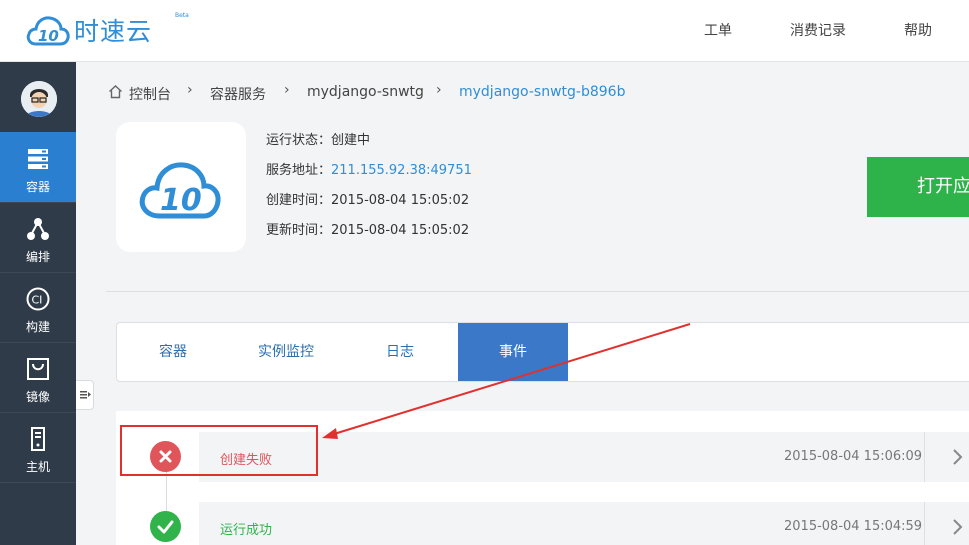 The width and height of the screenshot is (969, 545). I want to click on sidebar-item-orchestration: 编排, so click(38, 237).